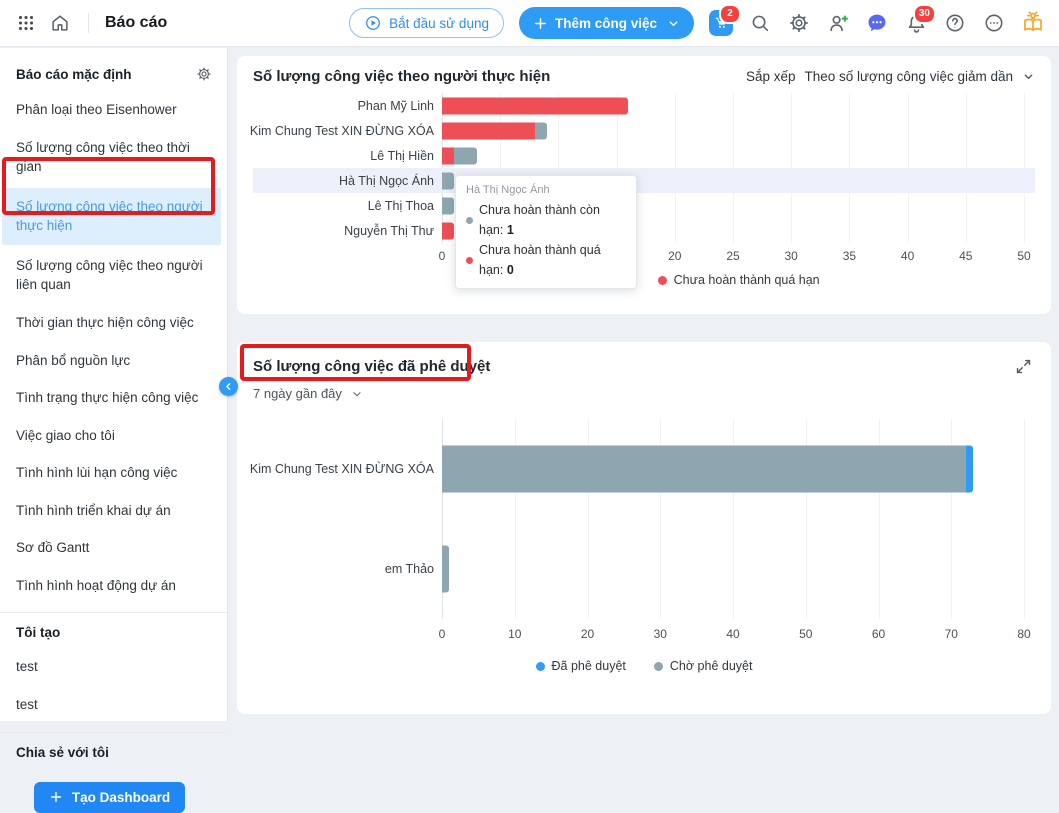 The image size is (1059, 813). I want to click on ideas-icon, so click(1033, 23).